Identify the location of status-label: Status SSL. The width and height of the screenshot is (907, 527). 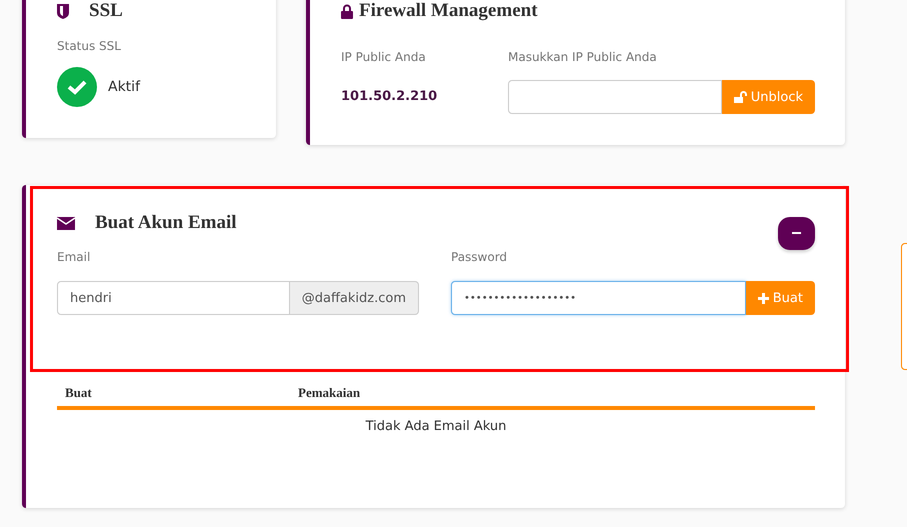
(89, 46).